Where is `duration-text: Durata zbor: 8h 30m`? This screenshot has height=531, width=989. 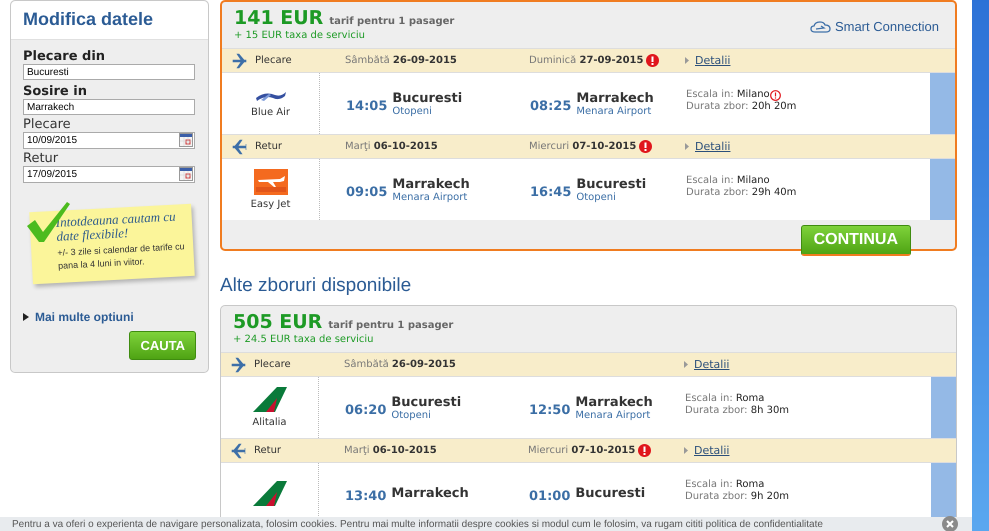 duration-text: Durata zbor: 8h 30m is located at coordinates (737, 411).